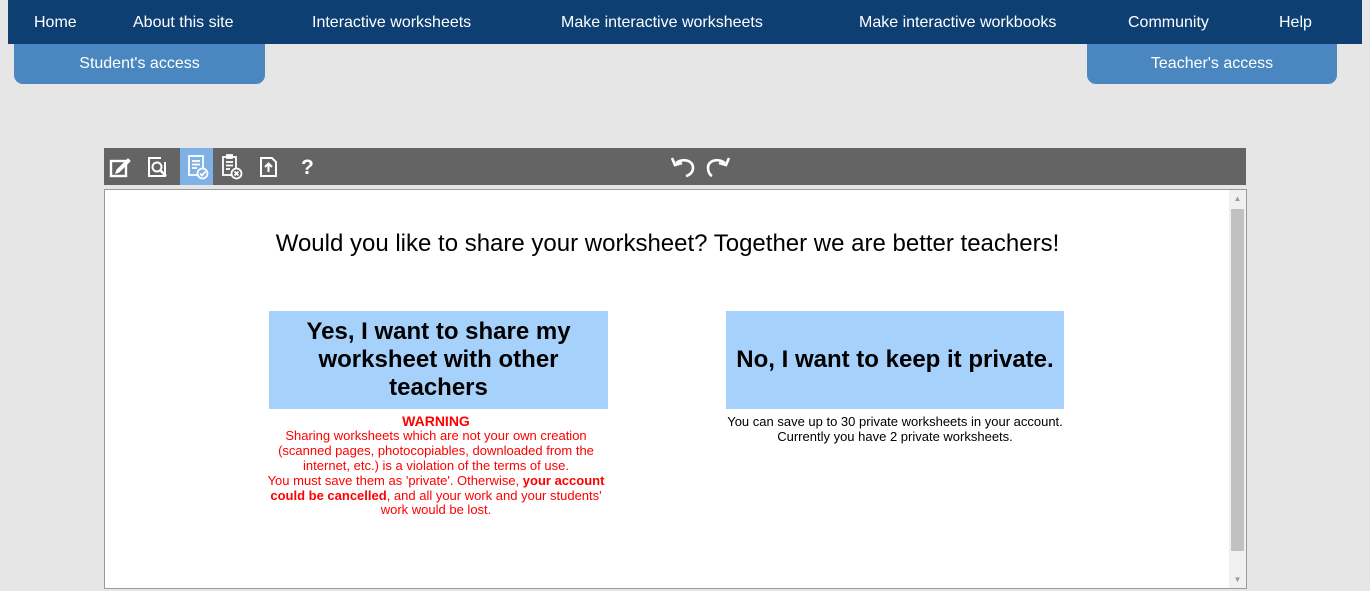  I want to click on nav-home-link: Home, so click(55, 22).